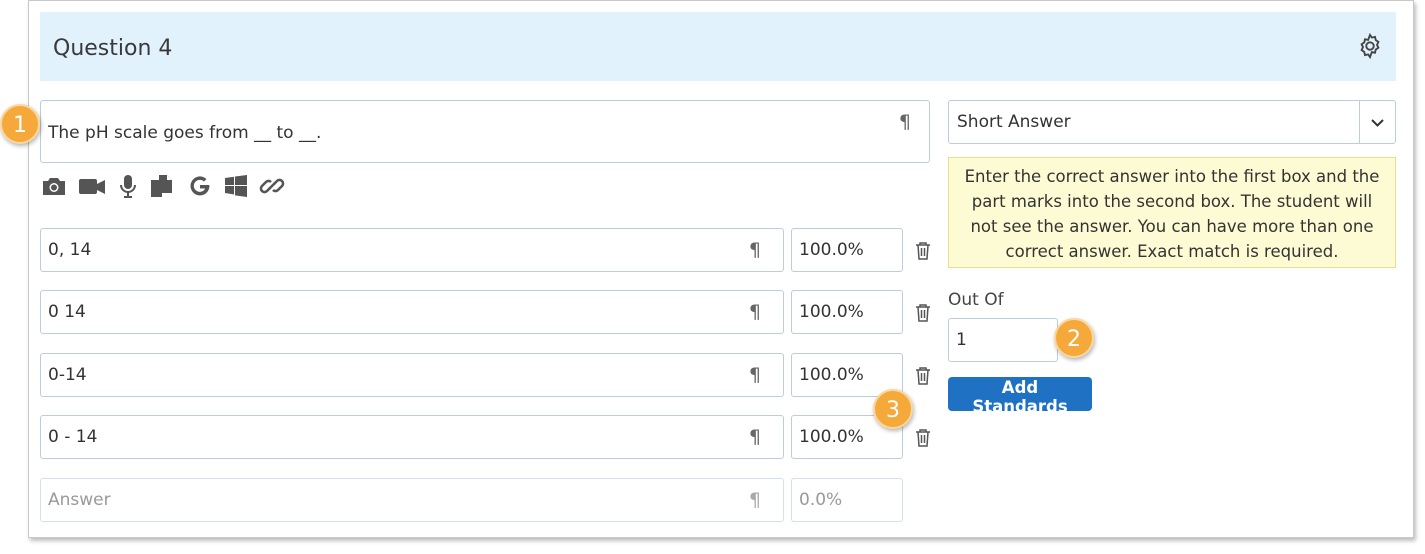 The image size is (1425, 554). What do you see at coordinates (79, 500) in the screenshot?
I see `new-answer-placeholder: Answer` at bounding box center [79, 500].